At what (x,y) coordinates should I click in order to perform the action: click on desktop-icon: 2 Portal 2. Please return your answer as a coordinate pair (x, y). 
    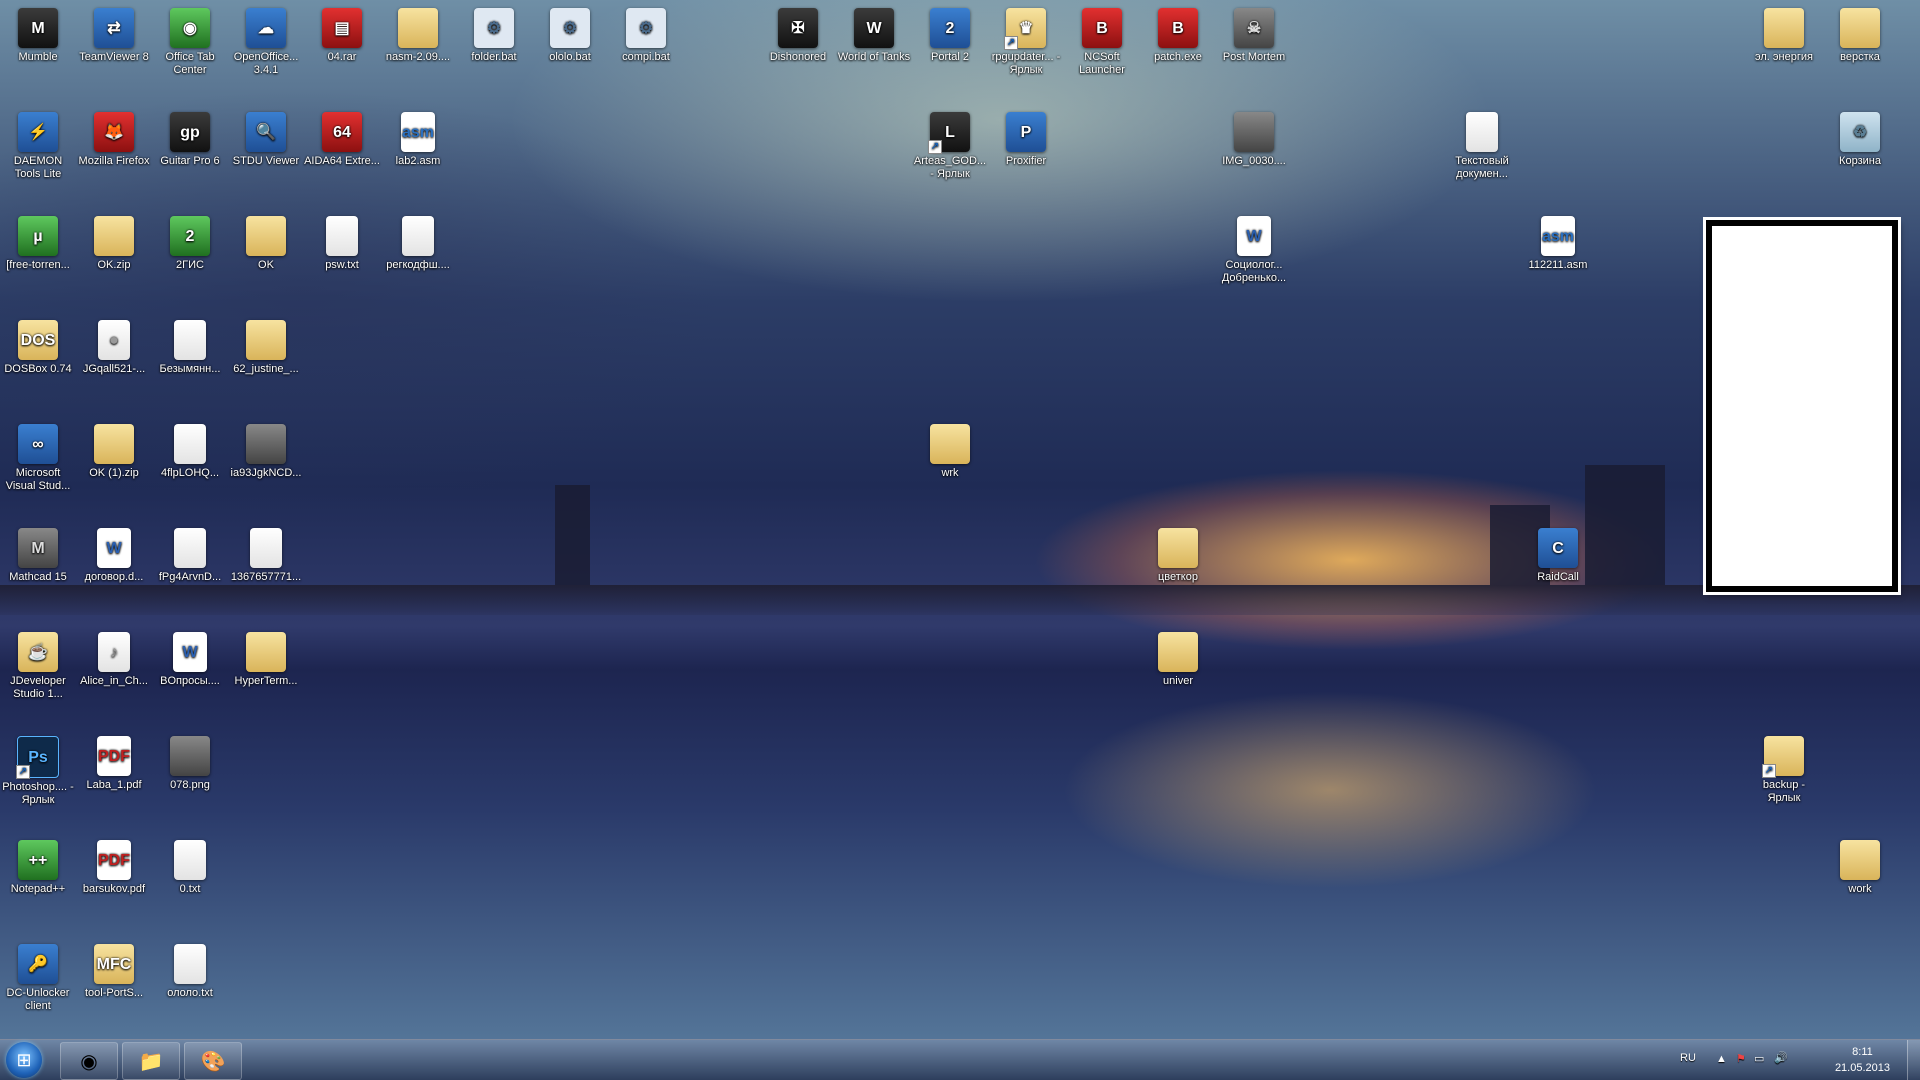
    Looking at the image, I should click on (950, 34).